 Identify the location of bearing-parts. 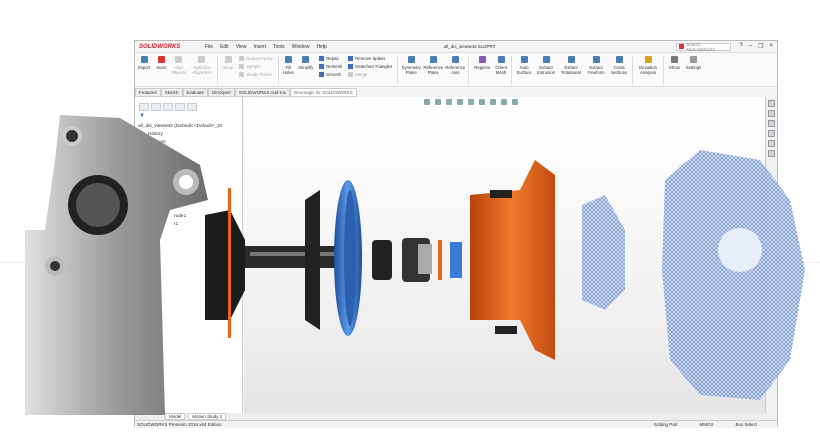
(417, 260).